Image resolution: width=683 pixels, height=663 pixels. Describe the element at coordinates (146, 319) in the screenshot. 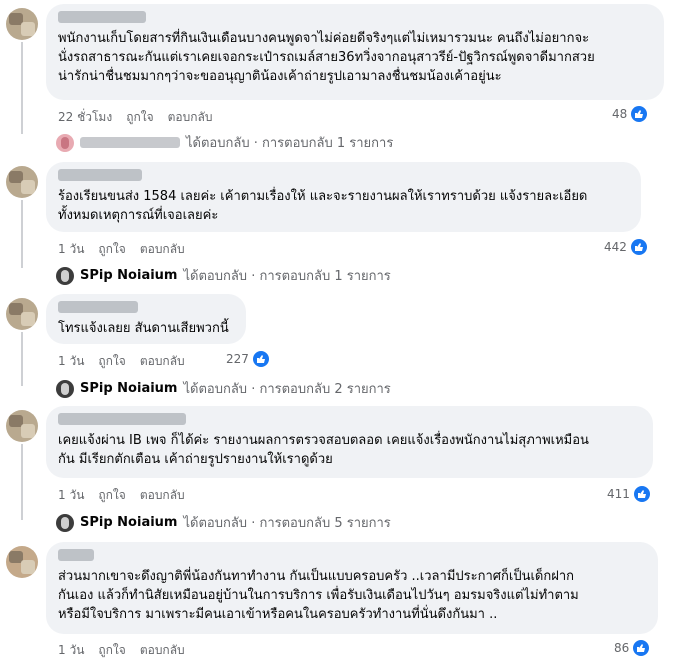

I see `comment-bubble: โทรแจ้งเลยย สันดานเสียพวกนี้` at that location.